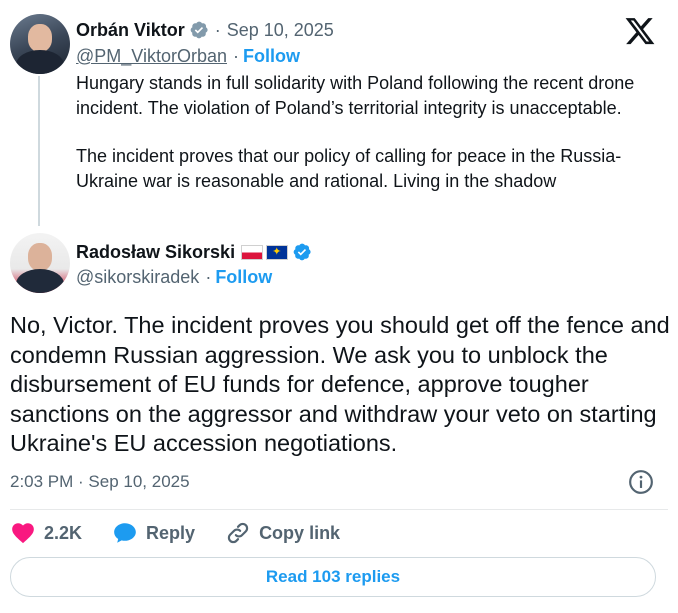 Image resolution: width=678 pixels, height=613 pixels. I want to click on parent-author-name: Orbán Viktor, so click(130, 30).